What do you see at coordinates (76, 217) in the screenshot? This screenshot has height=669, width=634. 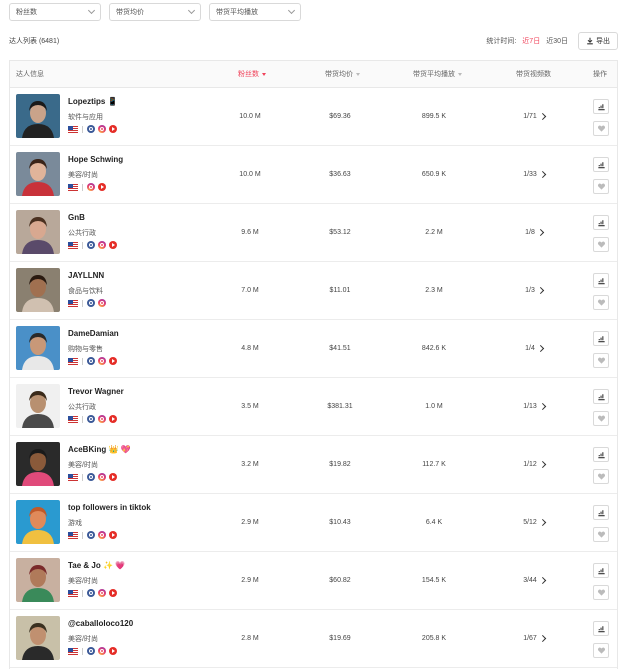 I see `creator-name: GnB` at bounding box center [76, 217].